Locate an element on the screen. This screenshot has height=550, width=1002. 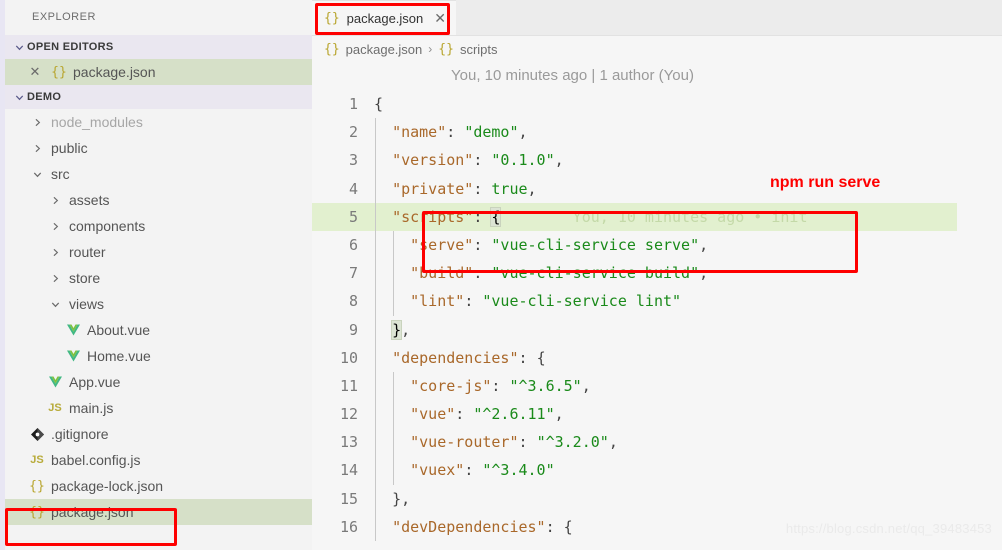
code-line-14: 14 "vuex": "^3.4.0" is located at coordinates (657, 470).